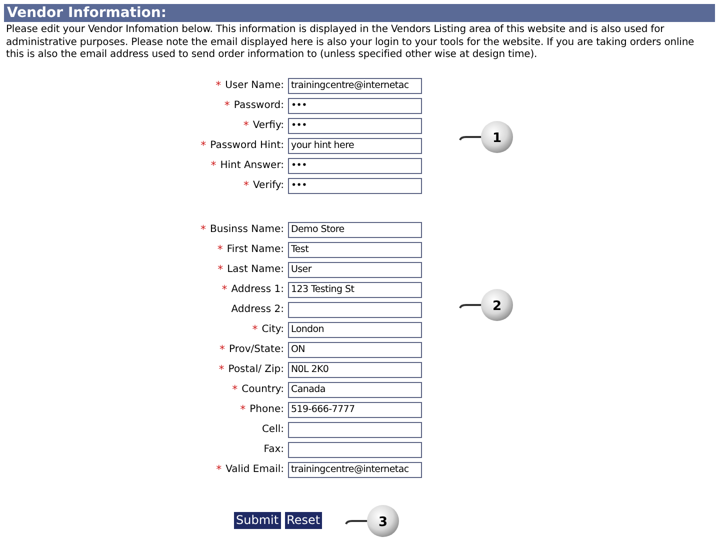 The image size is (719, 541). I want to click on field-label: Phone:, so click(267, 409).